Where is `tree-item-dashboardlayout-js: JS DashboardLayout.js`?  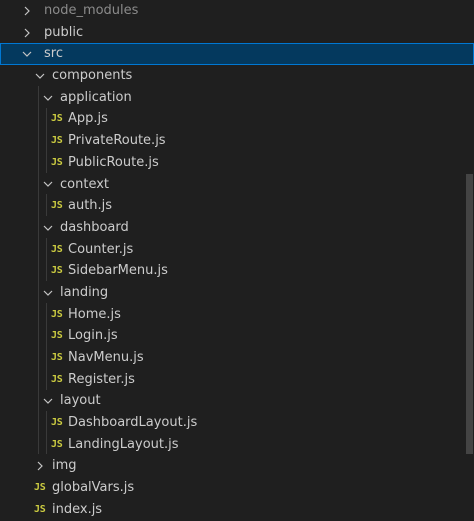
tree-item-dashboardlayout-js: JS DashboardLayout.js is located at coordinates (237, 423).